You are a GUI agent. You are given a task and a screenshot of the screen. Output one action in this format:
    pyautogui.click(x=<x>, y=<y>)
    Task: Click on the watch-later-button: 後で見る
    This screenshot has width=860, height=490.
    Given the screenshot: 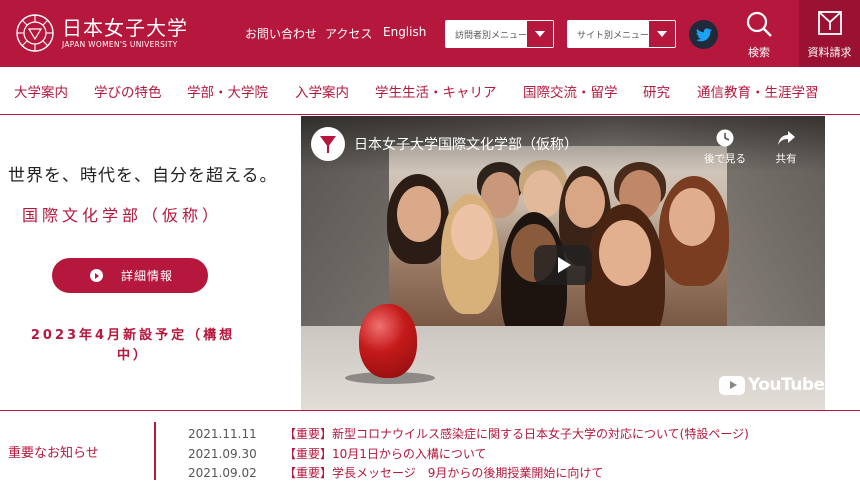 What is the action you would take?
    pyautogui.click(x=725, y=147)
    